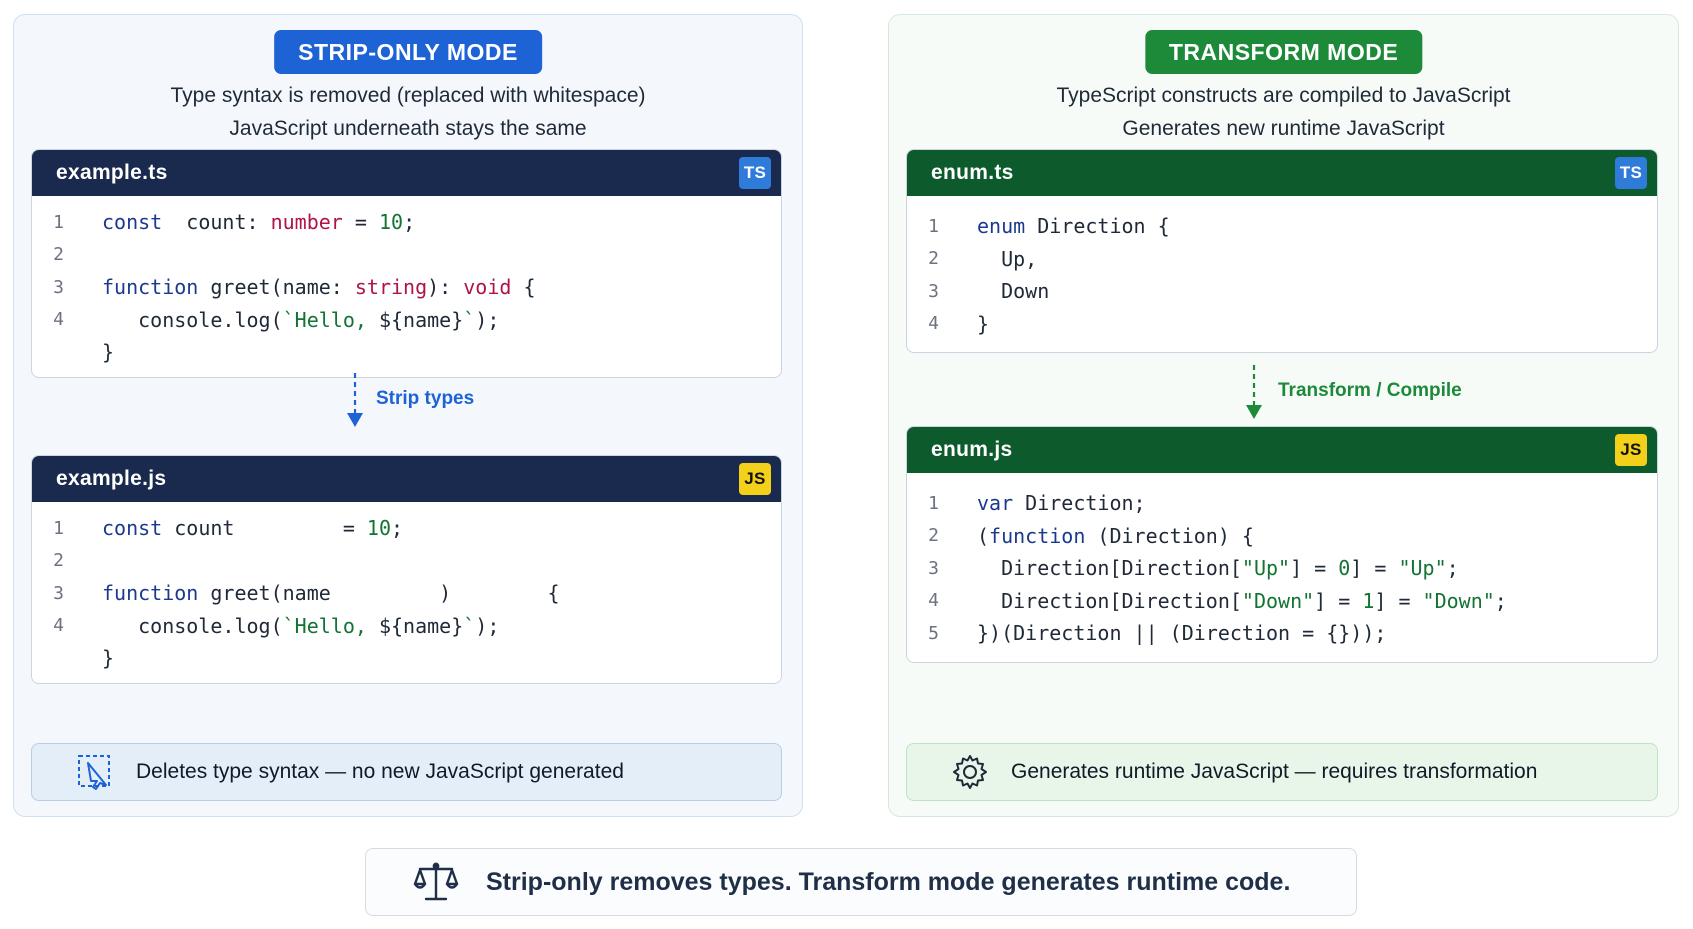  What do you see at coordinates (408, 52) in the screenshot?
I see `strip-mode-badge: STRIP-ONLY MODE` at bounding box center [408, 52].